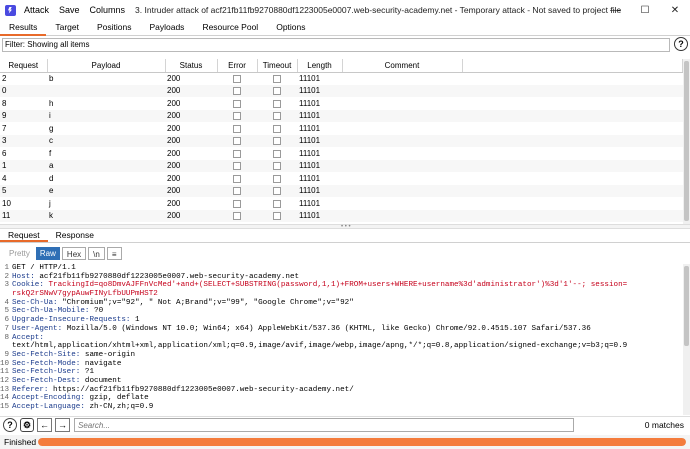 This screenshot has width=690, height=449. Describe the element at coordinates (24, 235) in the screenshot. I see `tab-request: Request` at that location.